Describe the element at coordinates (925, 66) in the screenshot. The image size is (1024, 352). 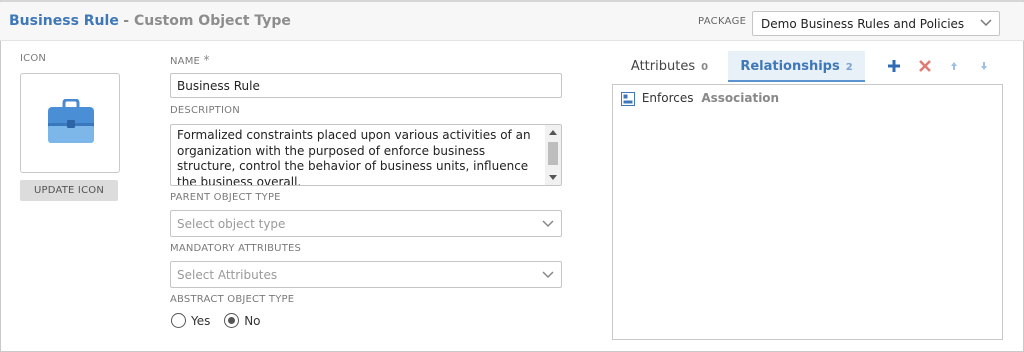
I see `delete-icon` at that location.